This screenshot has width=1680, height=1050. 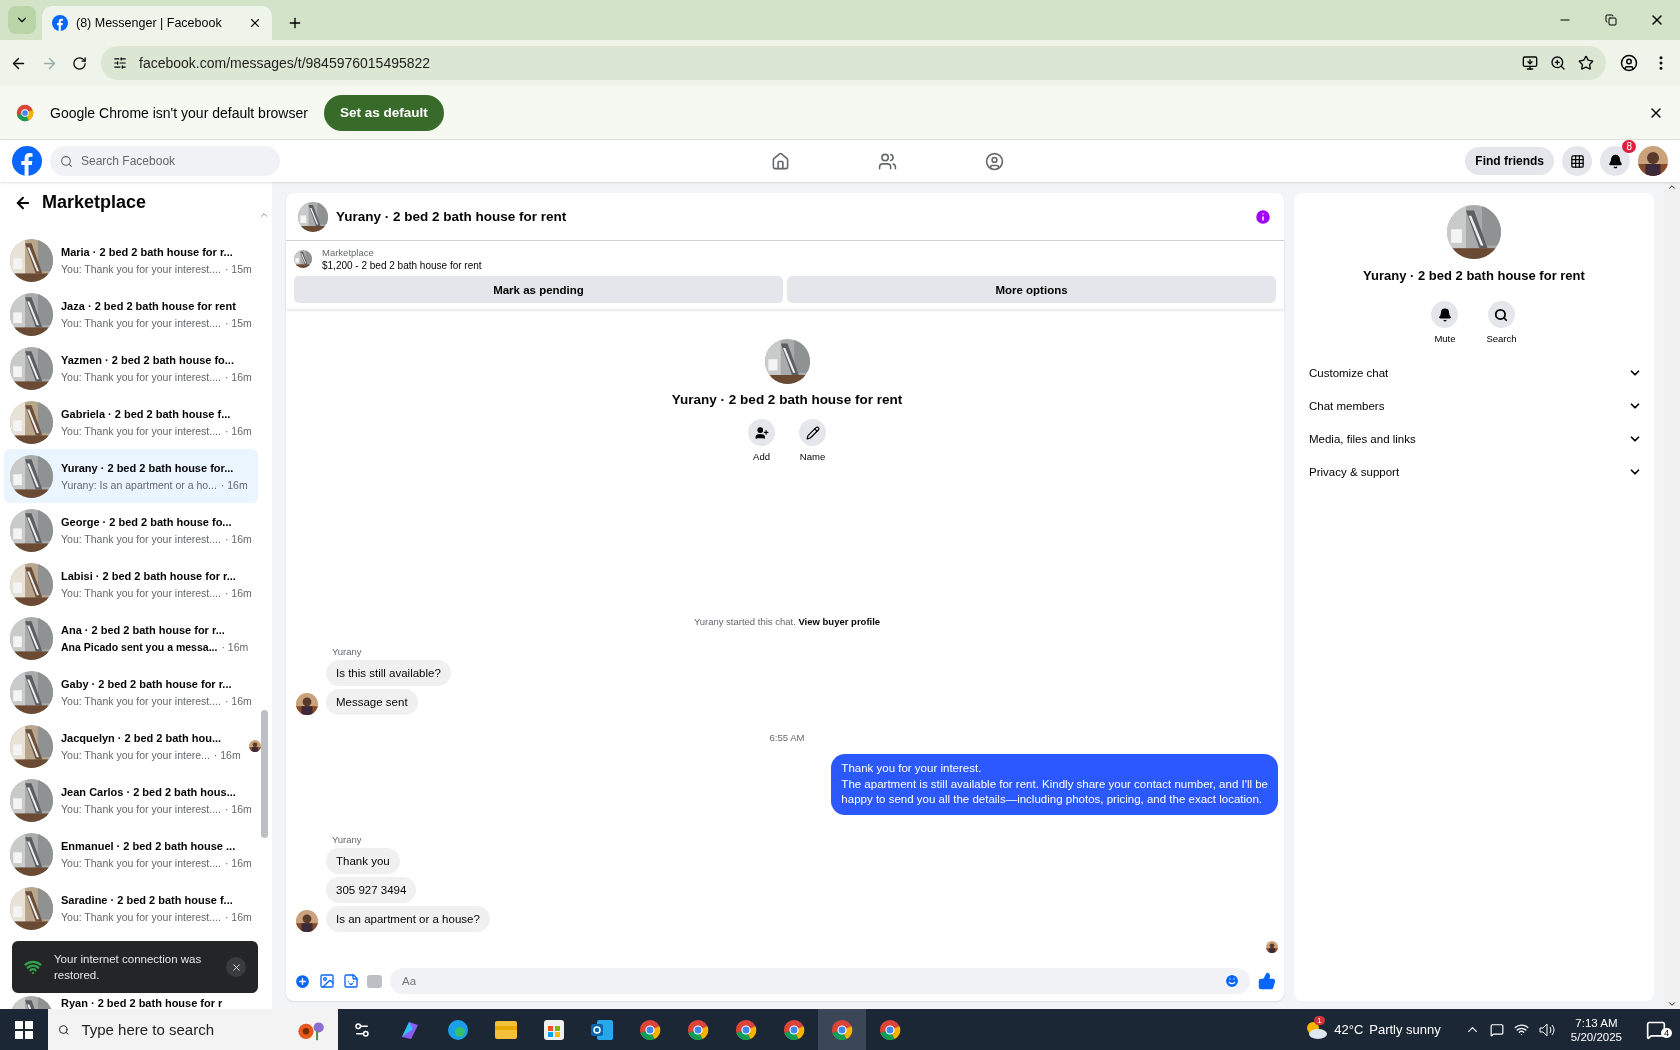 I want to click on listing-action-button: More options, so click(x=1031, y=289).